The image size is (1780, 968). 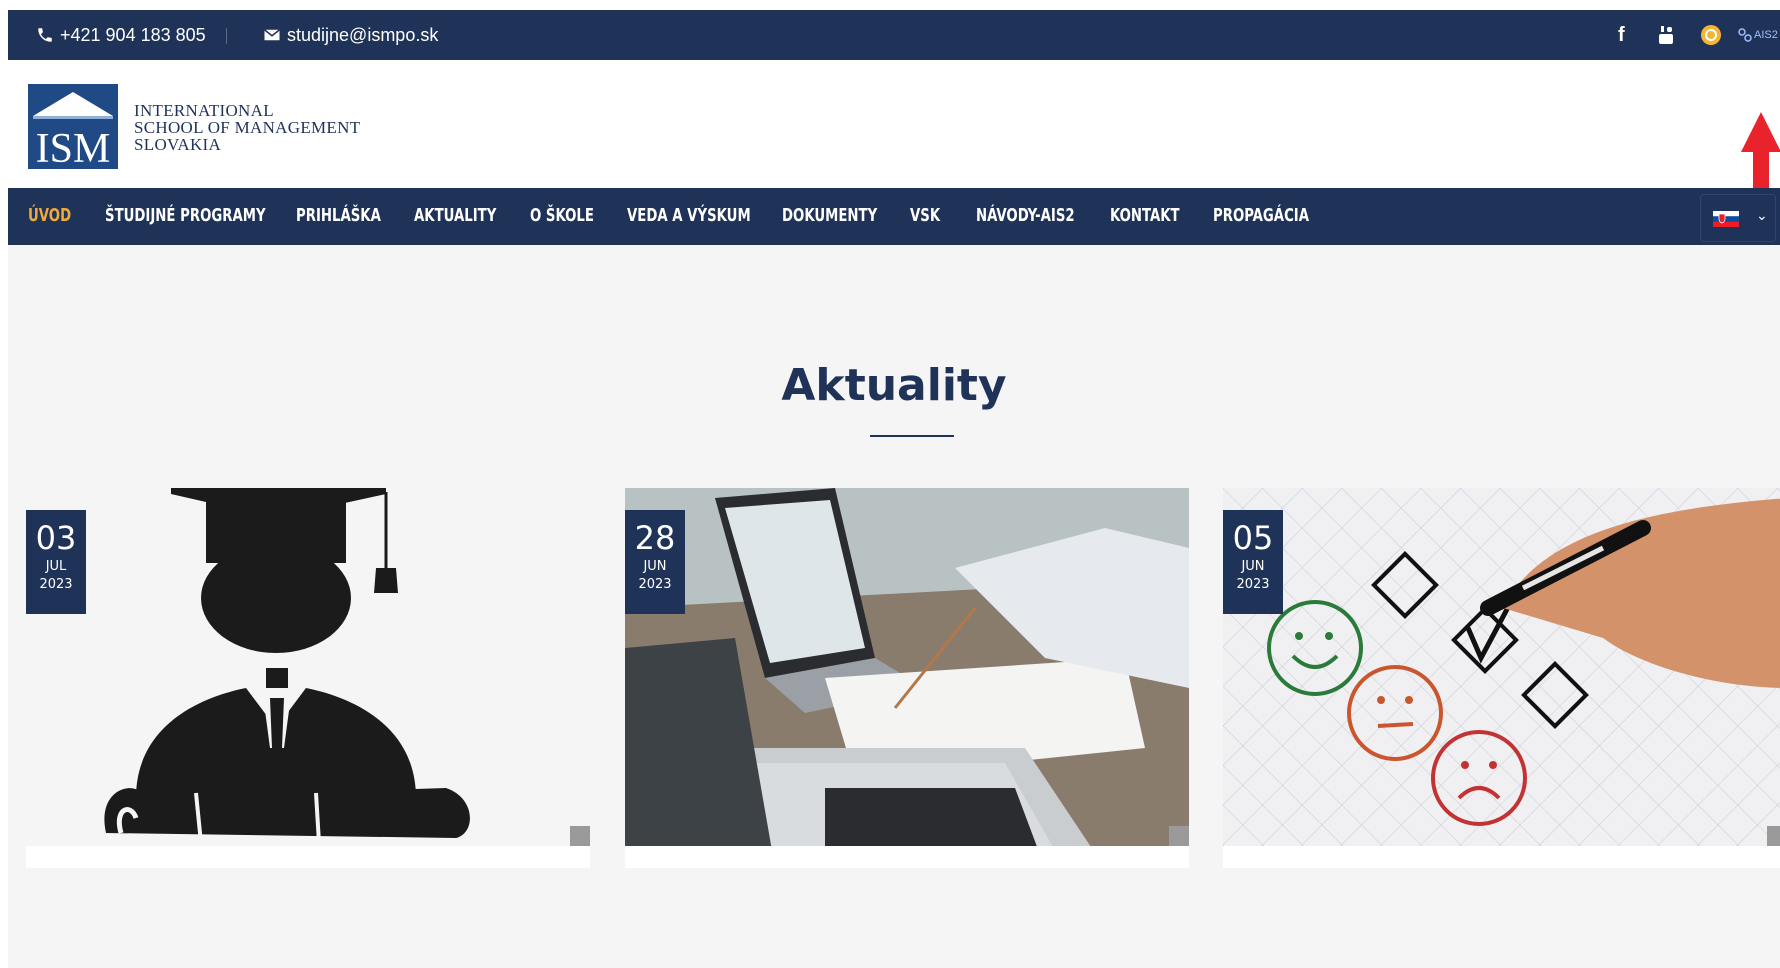 I want to click on nav-item-propagacia: PROPAGÁCIA, so click(x=1261, y=215).